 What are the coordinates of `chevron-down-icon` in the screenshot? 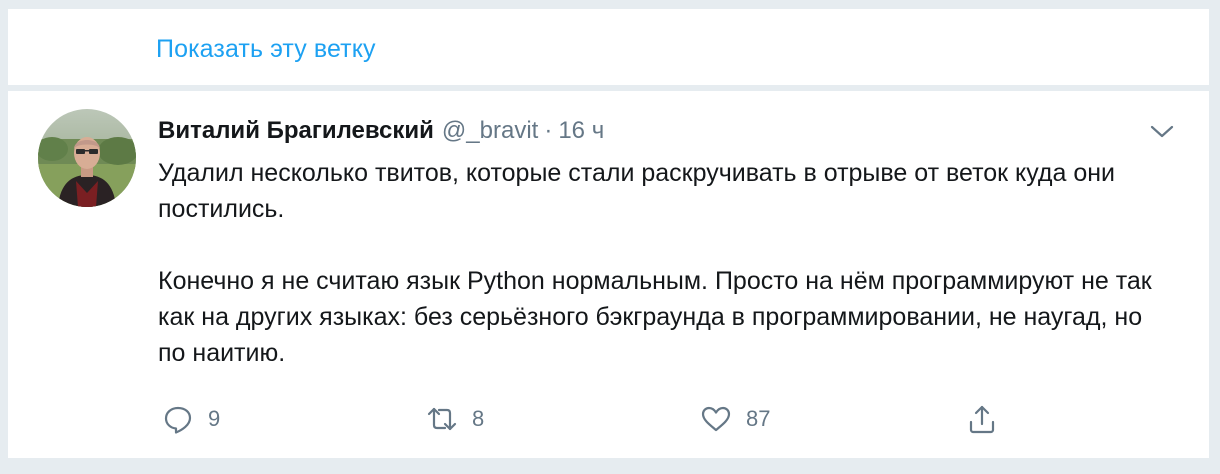 It's located at (1162, 131).